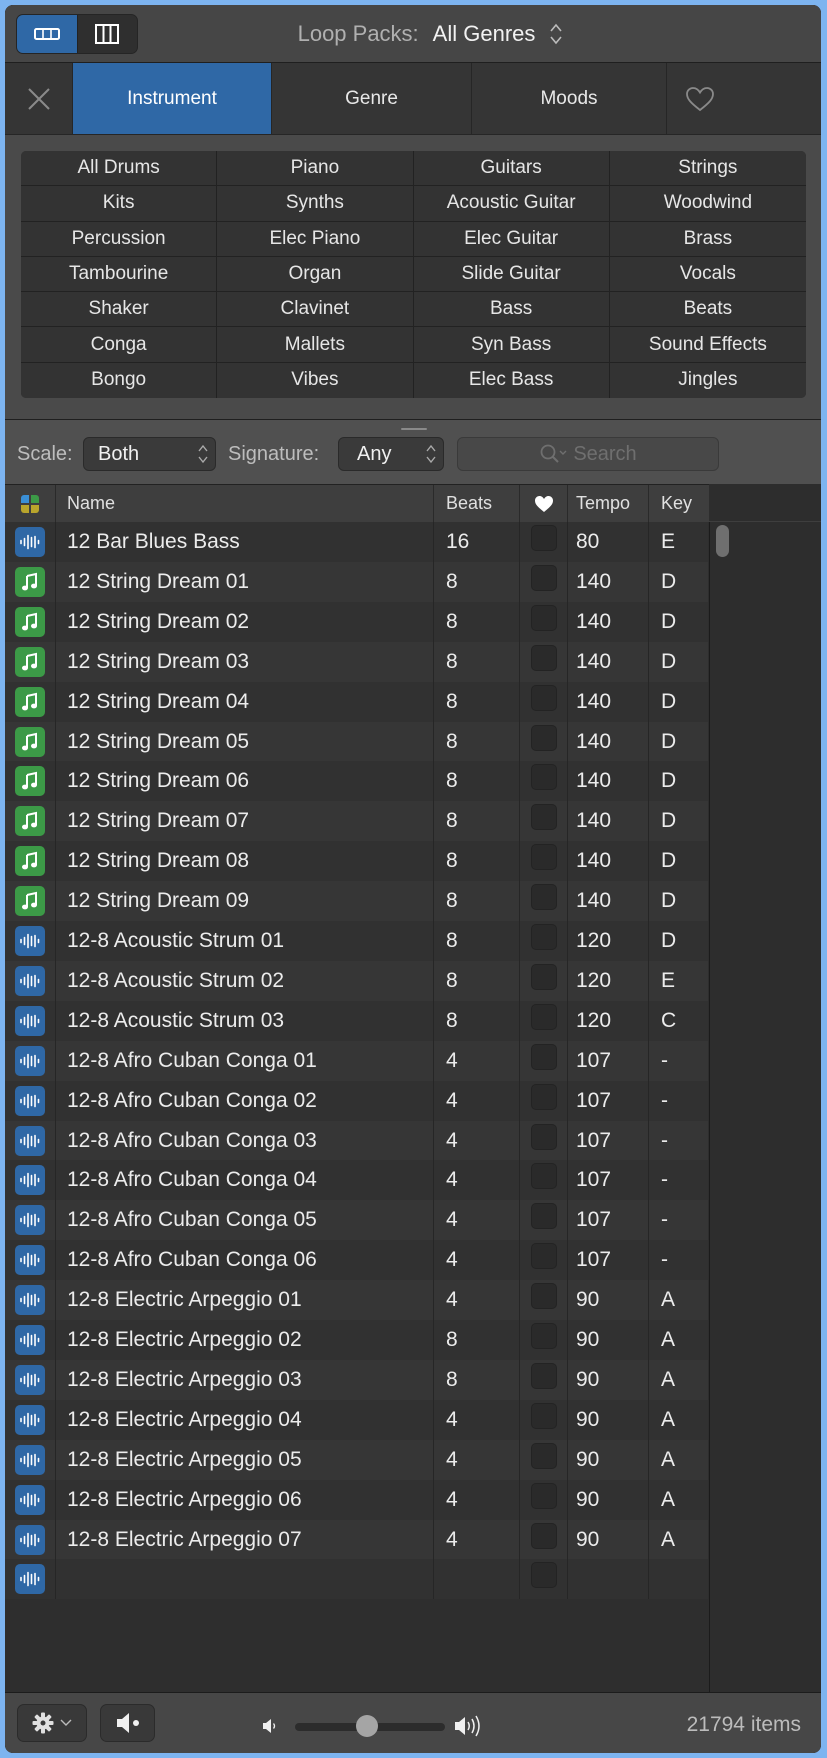 The width and height of the screenshot is (827, 1758). I want to click on table-row: 12-8 Afro Cuban Conga 05 4 107-, so click(356, 1220).